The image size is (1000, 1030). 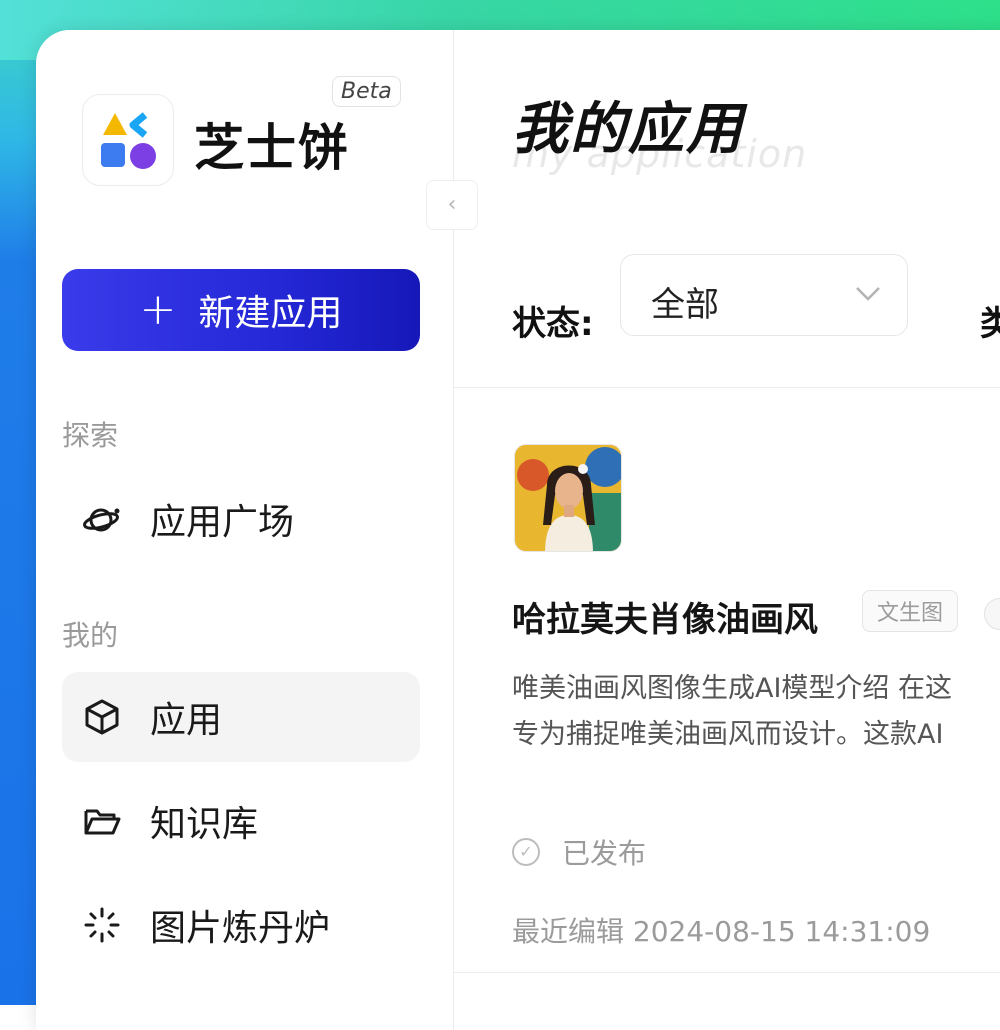 What do you see at coordinates (553, 324) in the screenshot?
I see `status-filter-label: 状态:` at bounding box center [553, 324].